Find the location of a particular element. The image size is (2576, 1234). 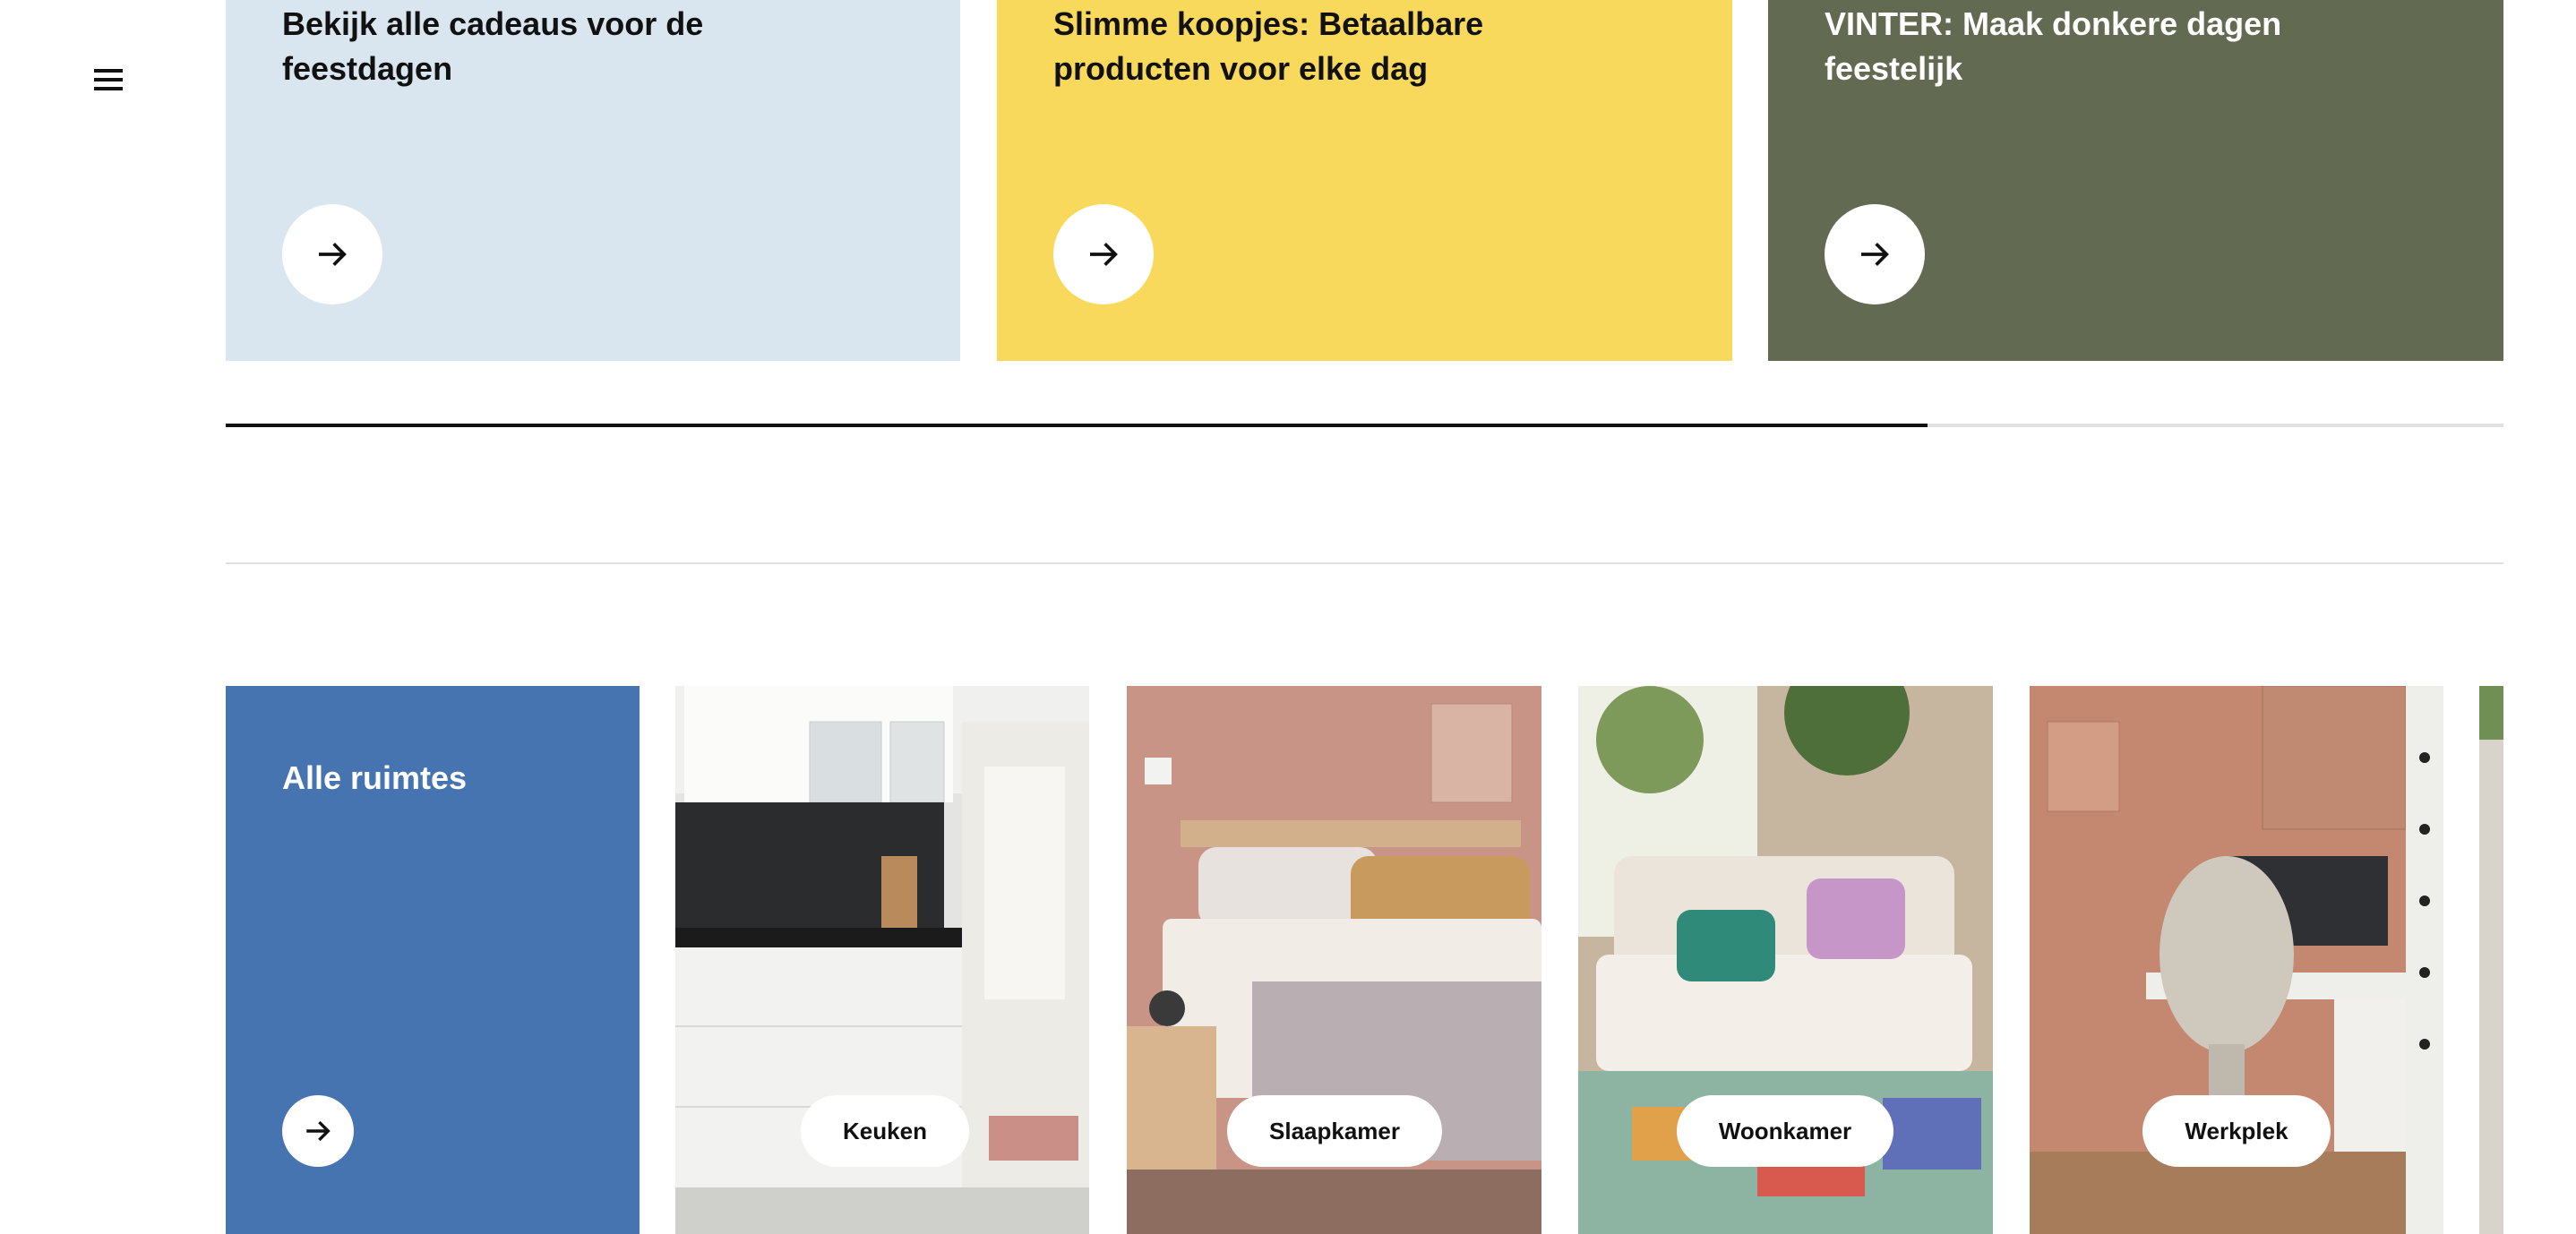

room-label-bedroom: Slaapkamer is located at coordinates (1334, 1131).